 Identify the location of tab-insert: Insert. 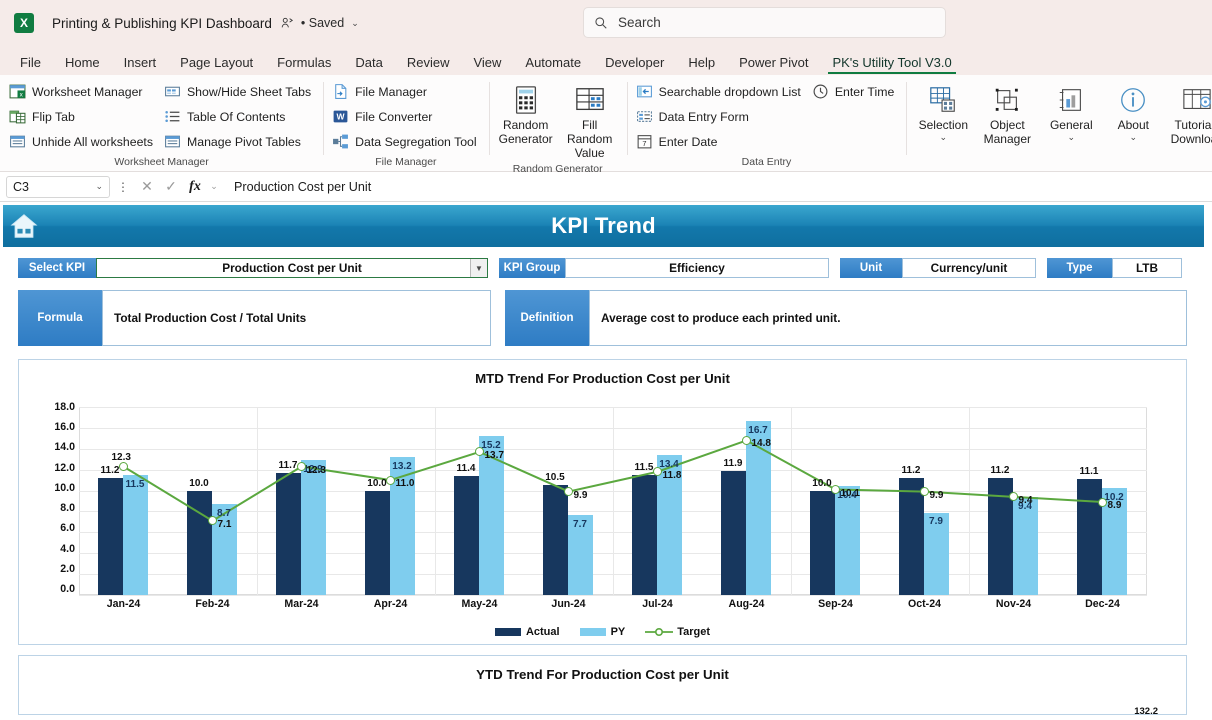
(140, 63).